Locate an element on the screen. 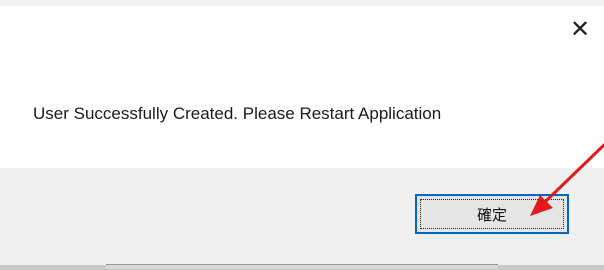 This screenshot has height=270, width=604. scrollbar-track is located at coordinates (302, 266).